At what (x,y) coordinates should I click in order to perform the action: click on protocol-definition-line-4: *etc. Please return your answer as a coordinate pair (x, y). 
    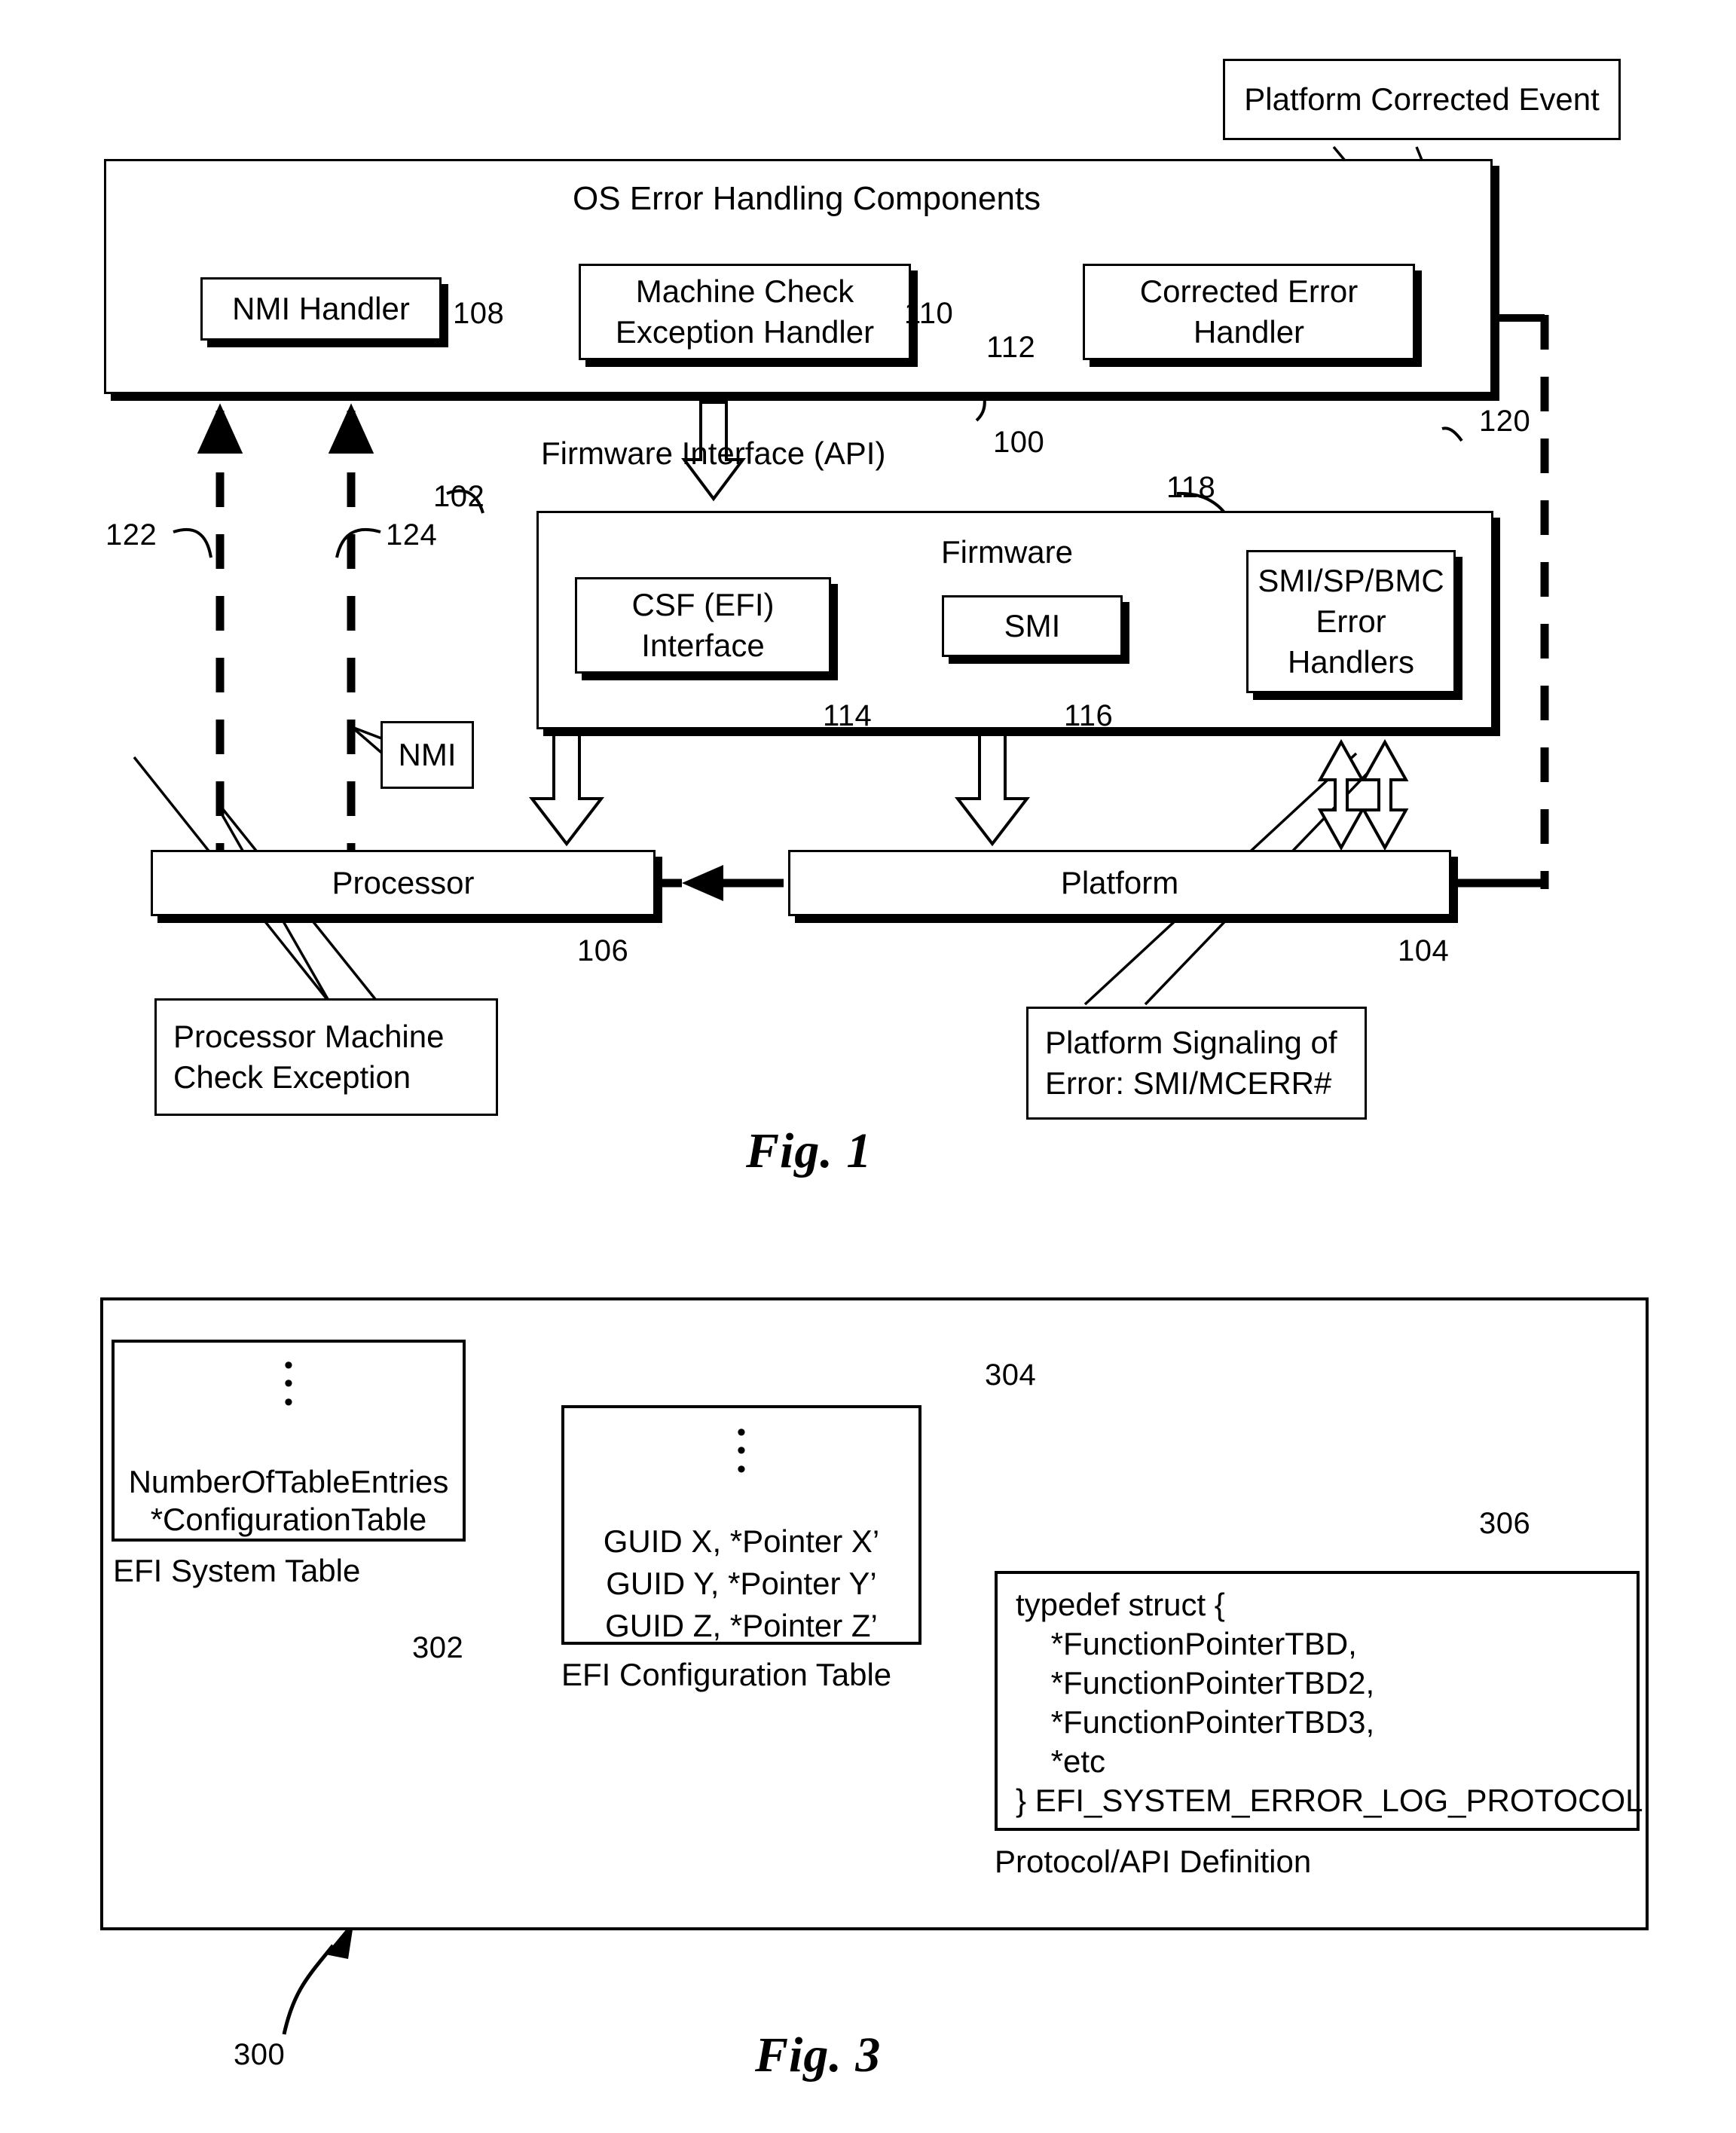
    Looking at the image, I should click on (1061, 1761).